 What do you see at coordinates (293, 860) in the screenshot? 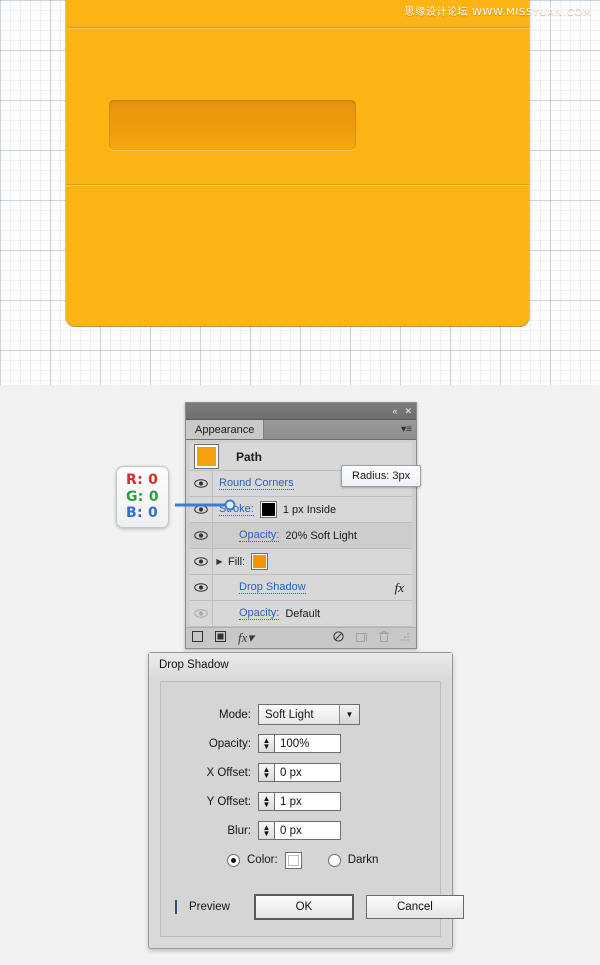
I see `shadow-color-swatch` at bounding box center [293, 860].